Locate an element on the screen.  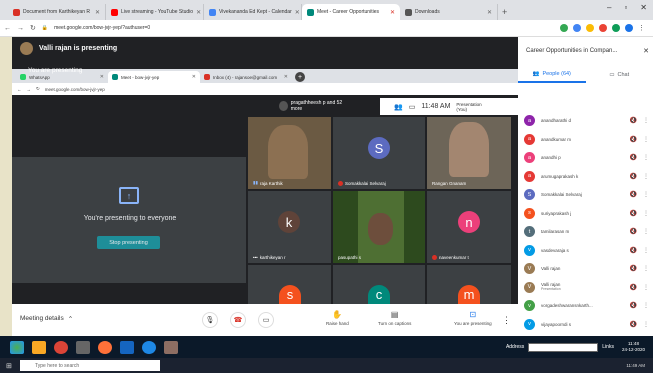
participant-row: v vasdevaraja s 🔇 ⋮ is located at coordinates (586, 250).